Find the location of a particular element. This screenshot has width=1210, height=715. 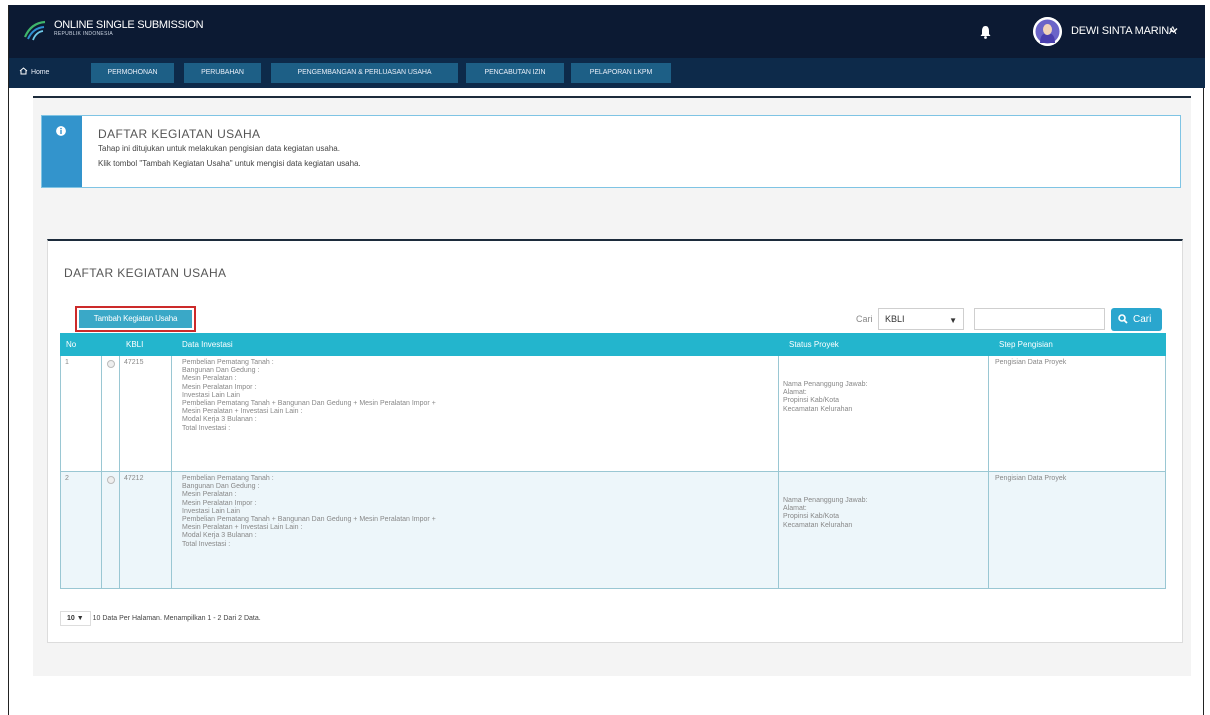

page-size-value: 10 is located at coordinates (71, 618).